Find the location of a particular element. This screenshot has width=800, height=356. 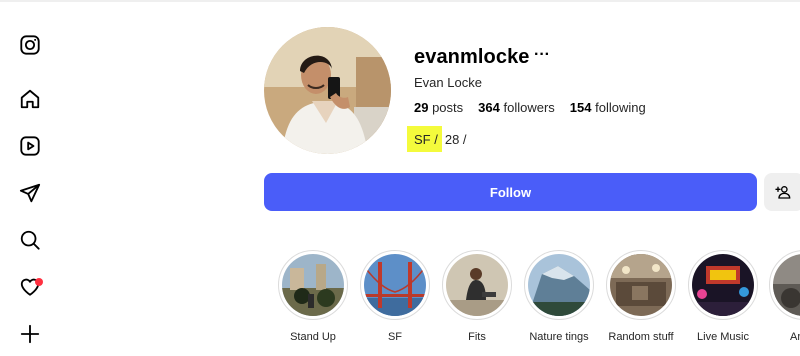

following-stat: 154 following is located at coordinates (608, 107).